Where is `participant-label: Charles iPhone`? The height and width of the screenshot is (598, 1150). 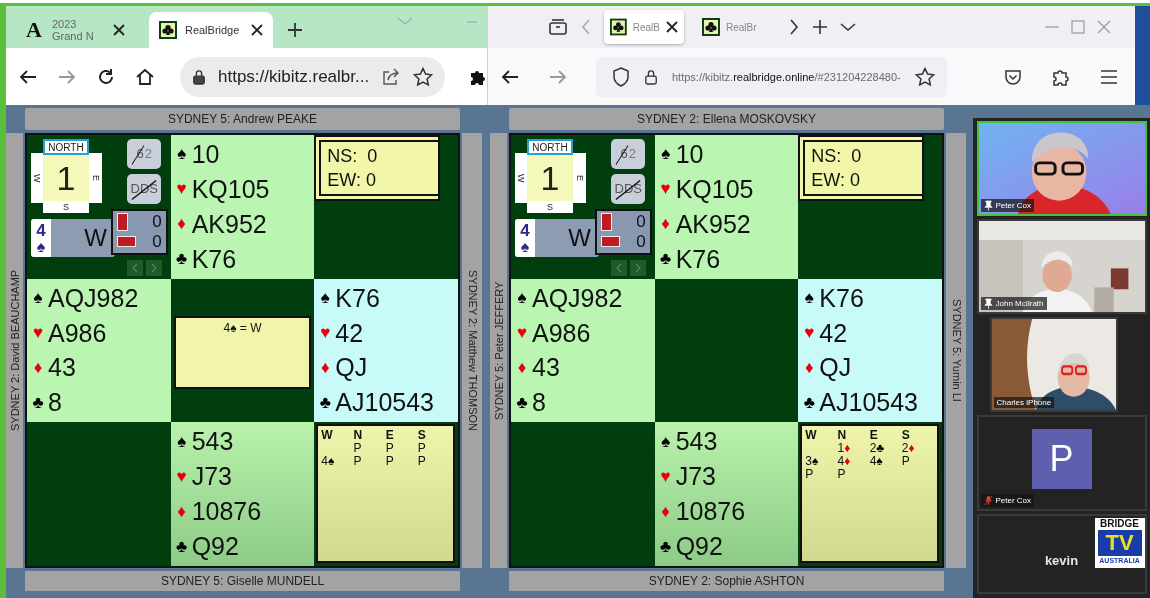
participant-label: Charles iPhone is located at coordinates (1024, 402).